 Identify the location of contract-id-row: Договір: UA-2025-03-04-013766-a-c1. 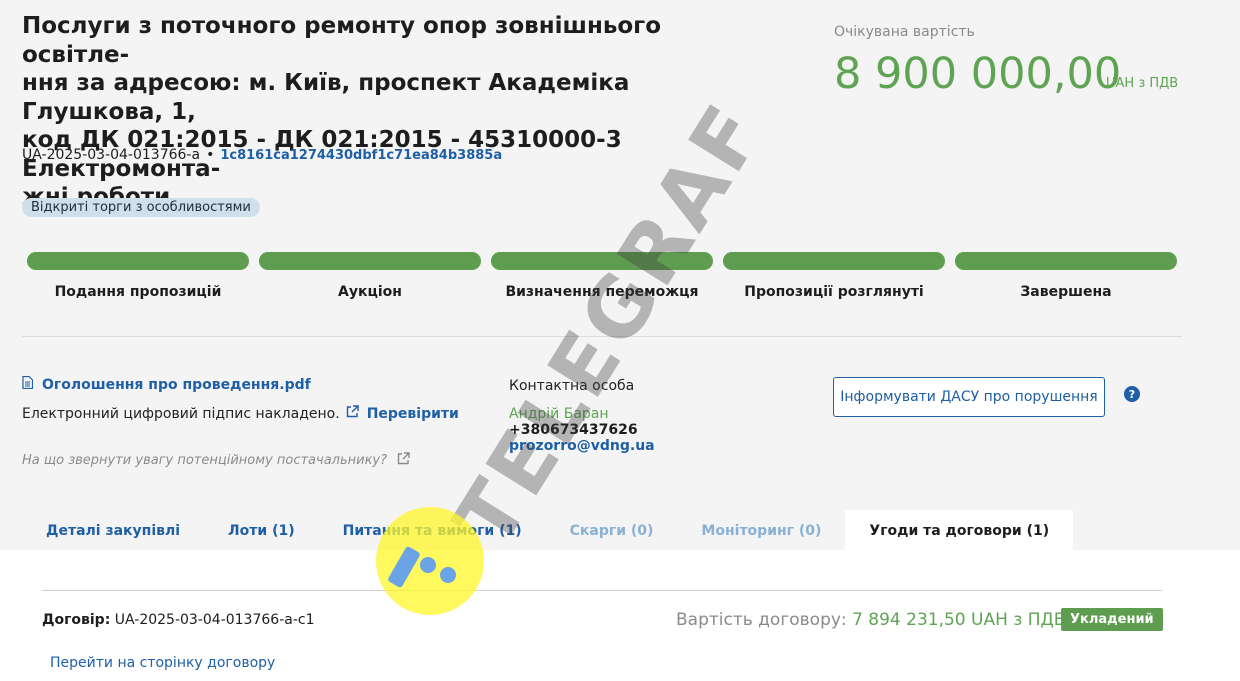
(178, 620).